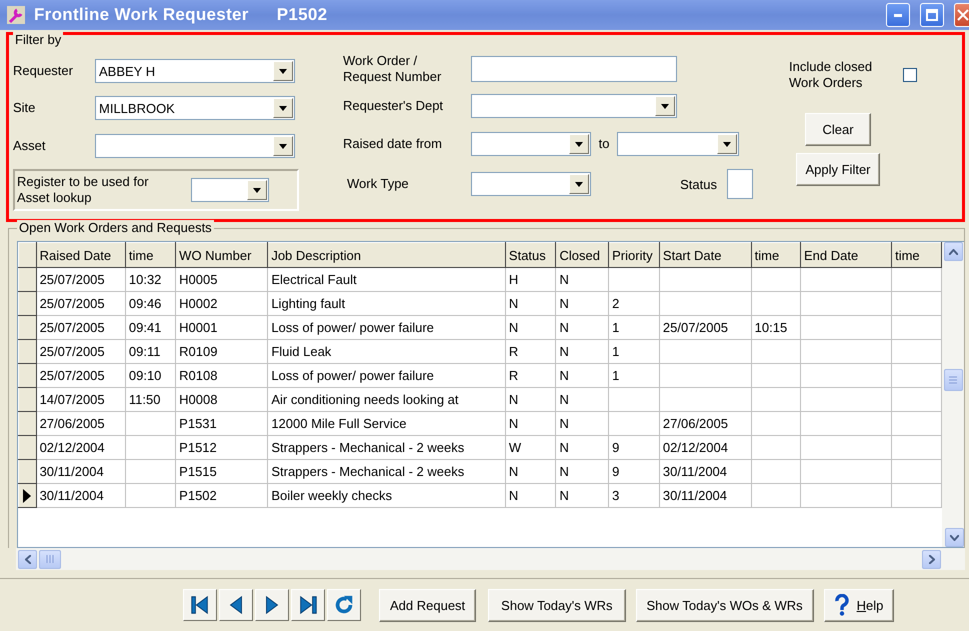 Image resolution: width=969 pixels, height=631 pixels. Describe the element at coordinates (634, 304) in the screenshot. I see `table-cell: 2` at that location.